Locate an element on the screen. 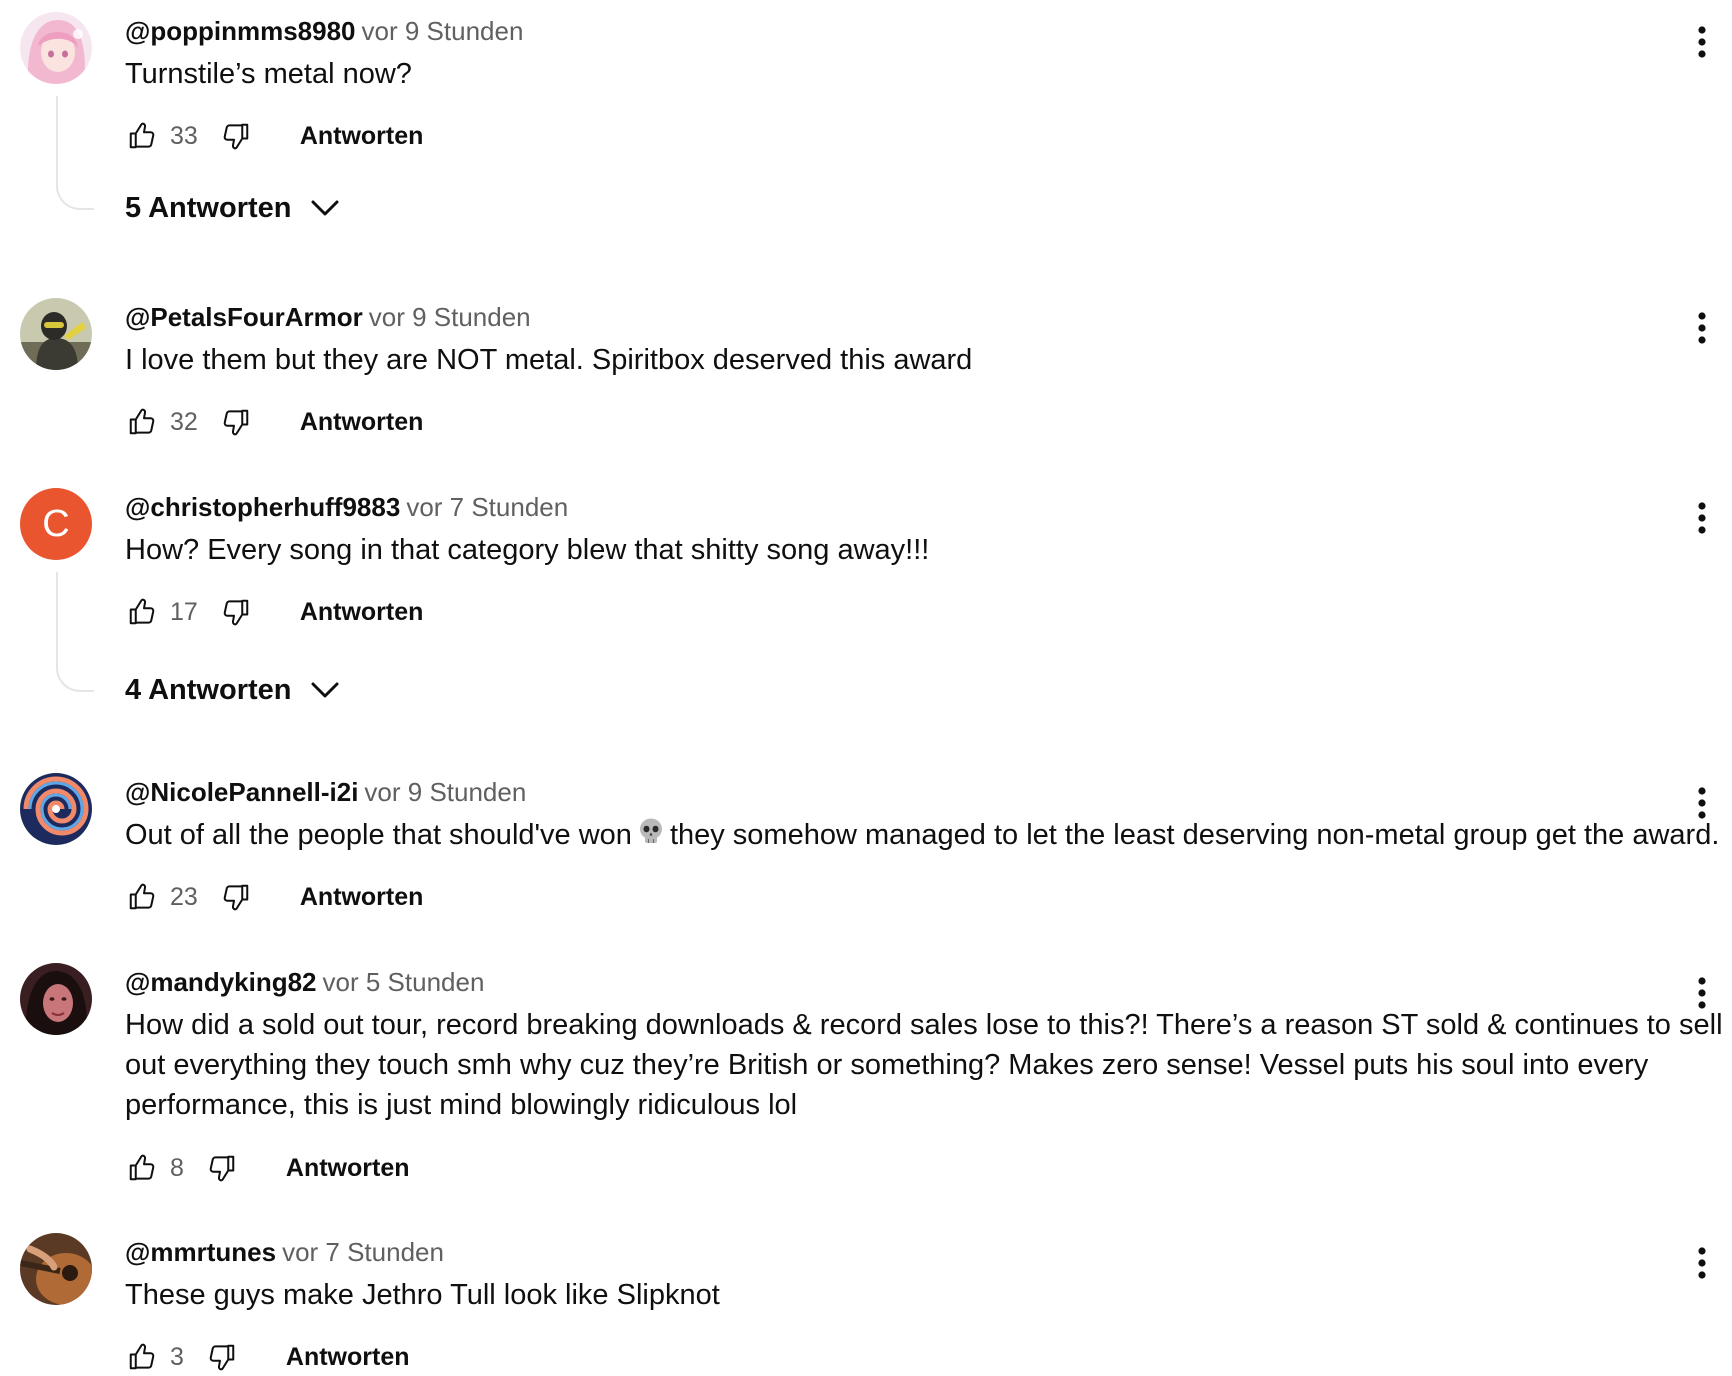  pink-haired-anime-avatar-icon is located at coordinates (56, 48).